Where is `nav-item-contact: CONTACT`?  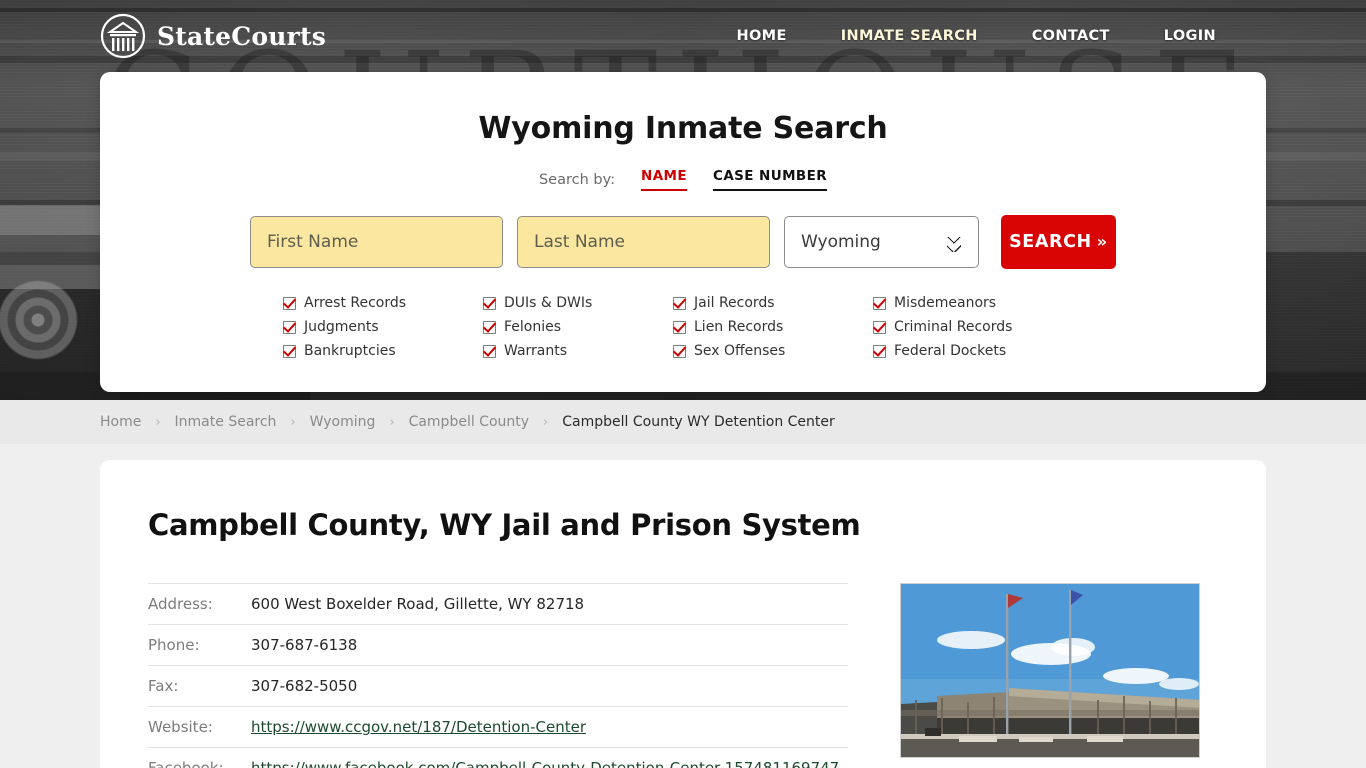
nav-item-contact: CONTACT is located at coordinates (1071, 36).